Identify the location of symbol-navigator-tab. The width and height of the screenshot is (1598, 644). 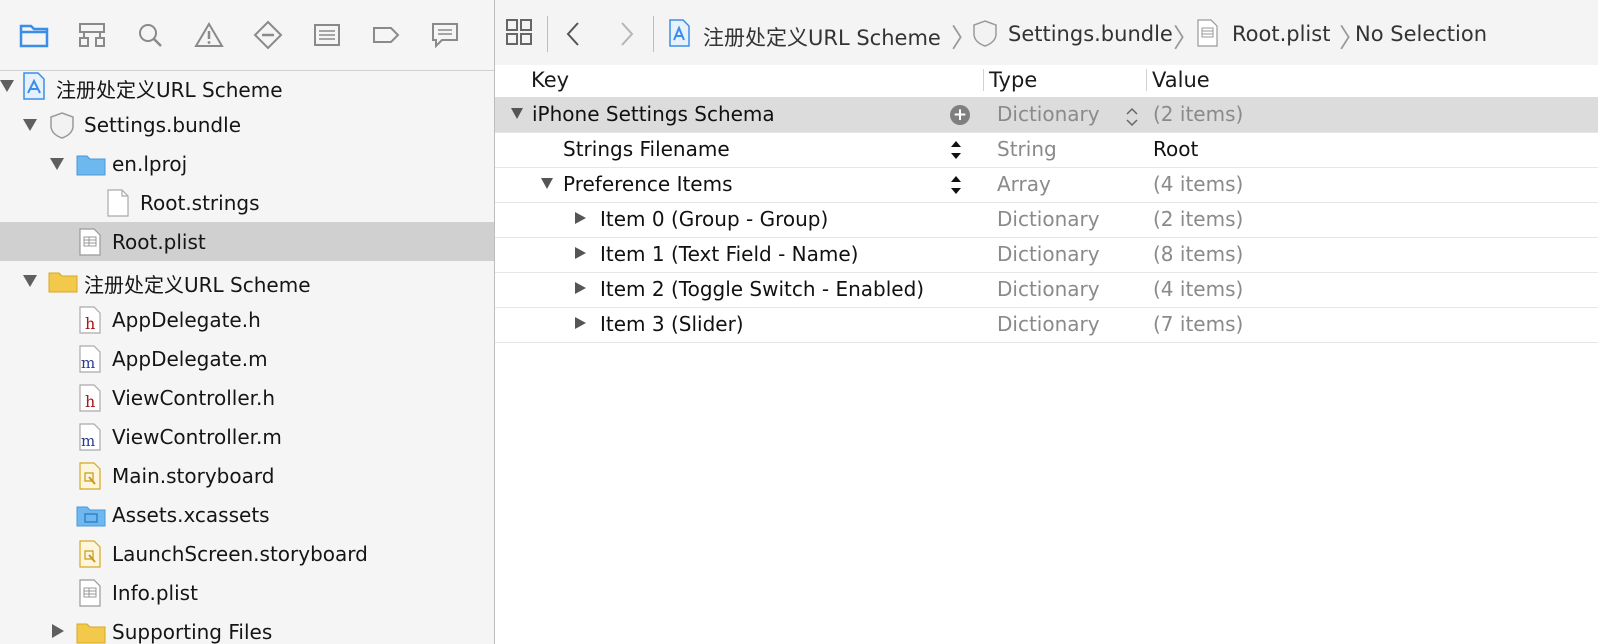
(92, 35).